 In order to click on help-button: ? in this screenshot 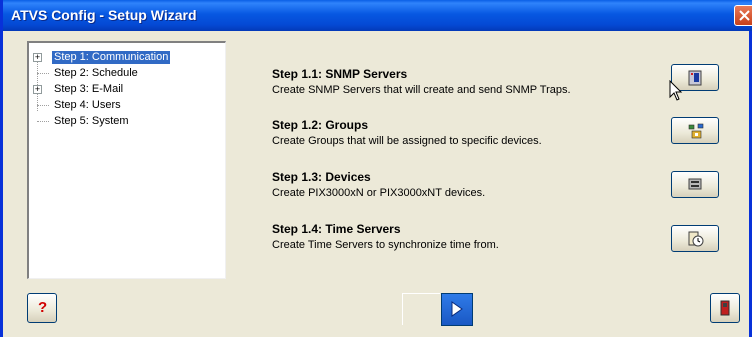, I will do `click(42, 308)`.